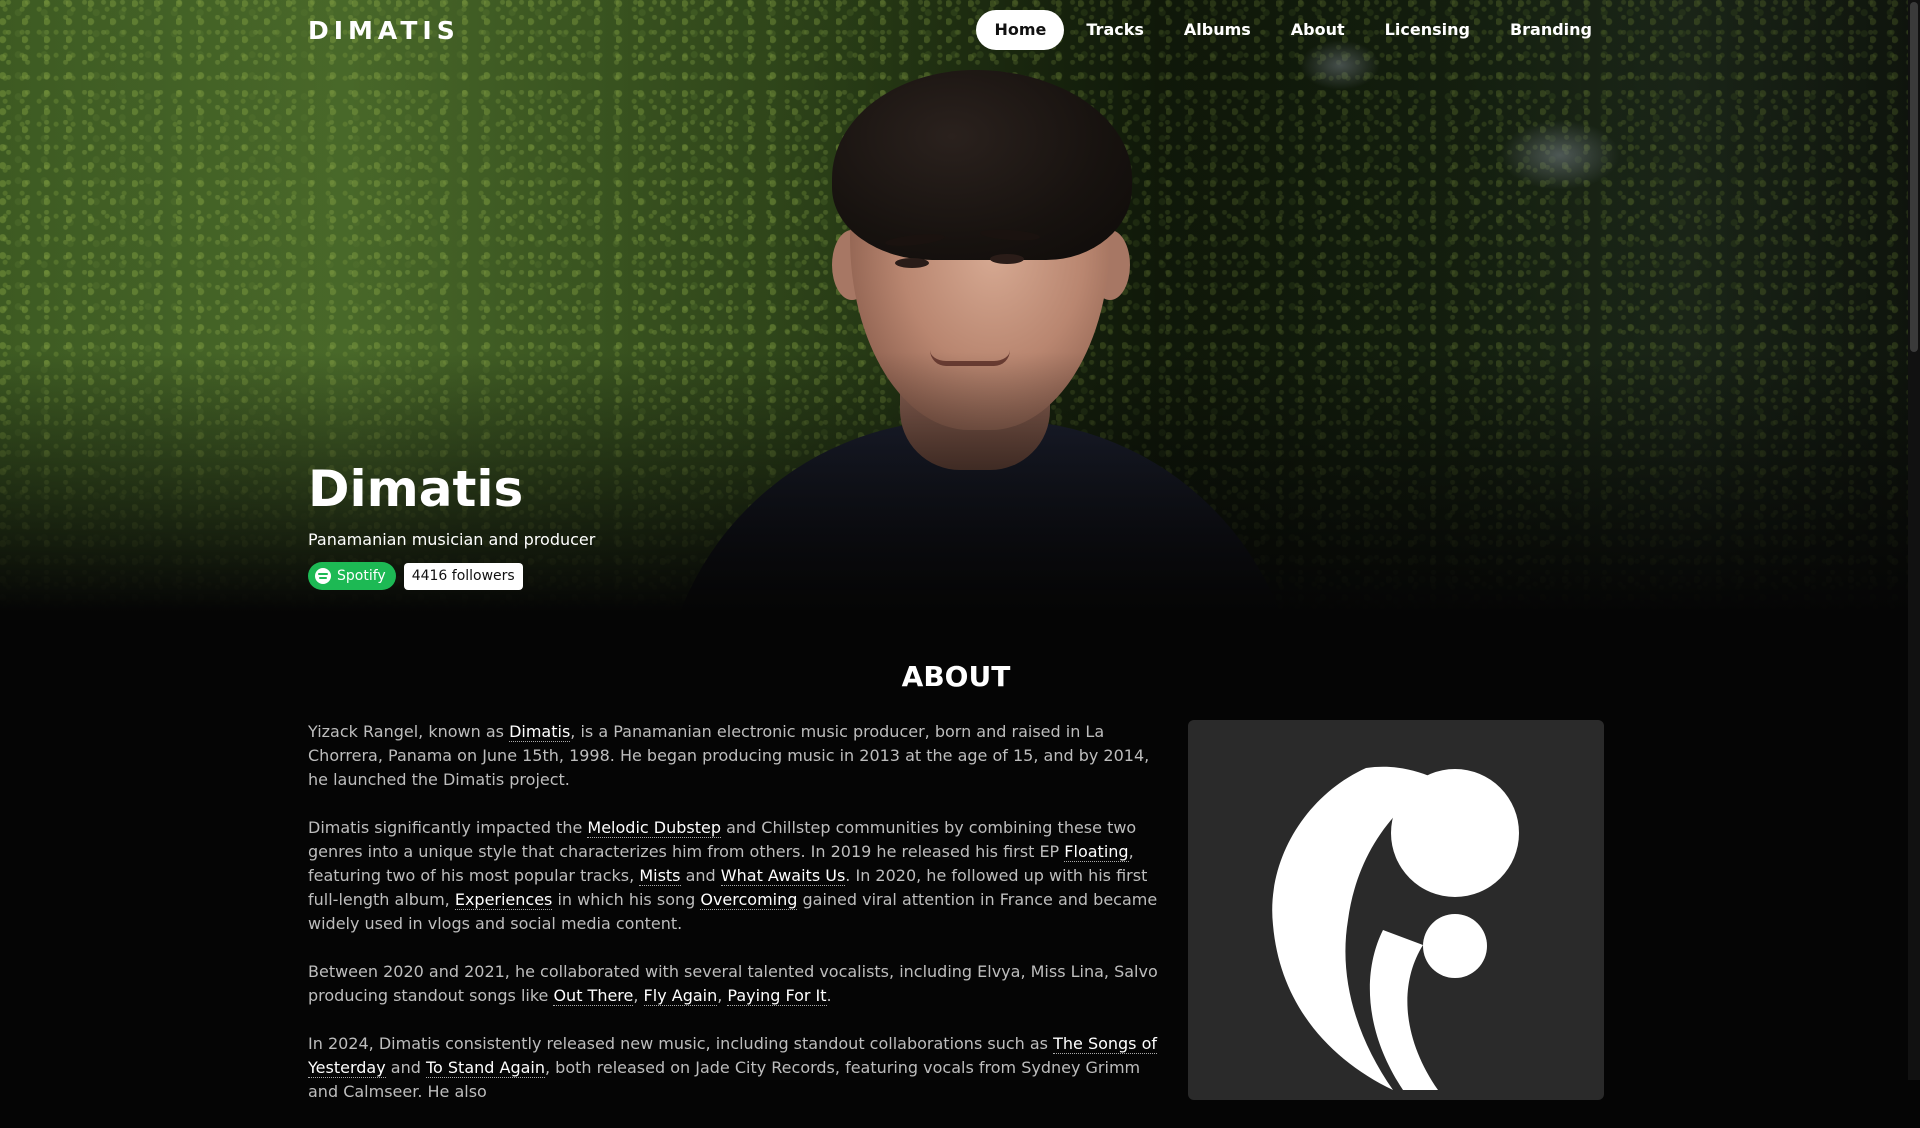  Describe the element at coordinates (361, 576) in the screenshot. I see `spotify-label: Spotify` at that location.